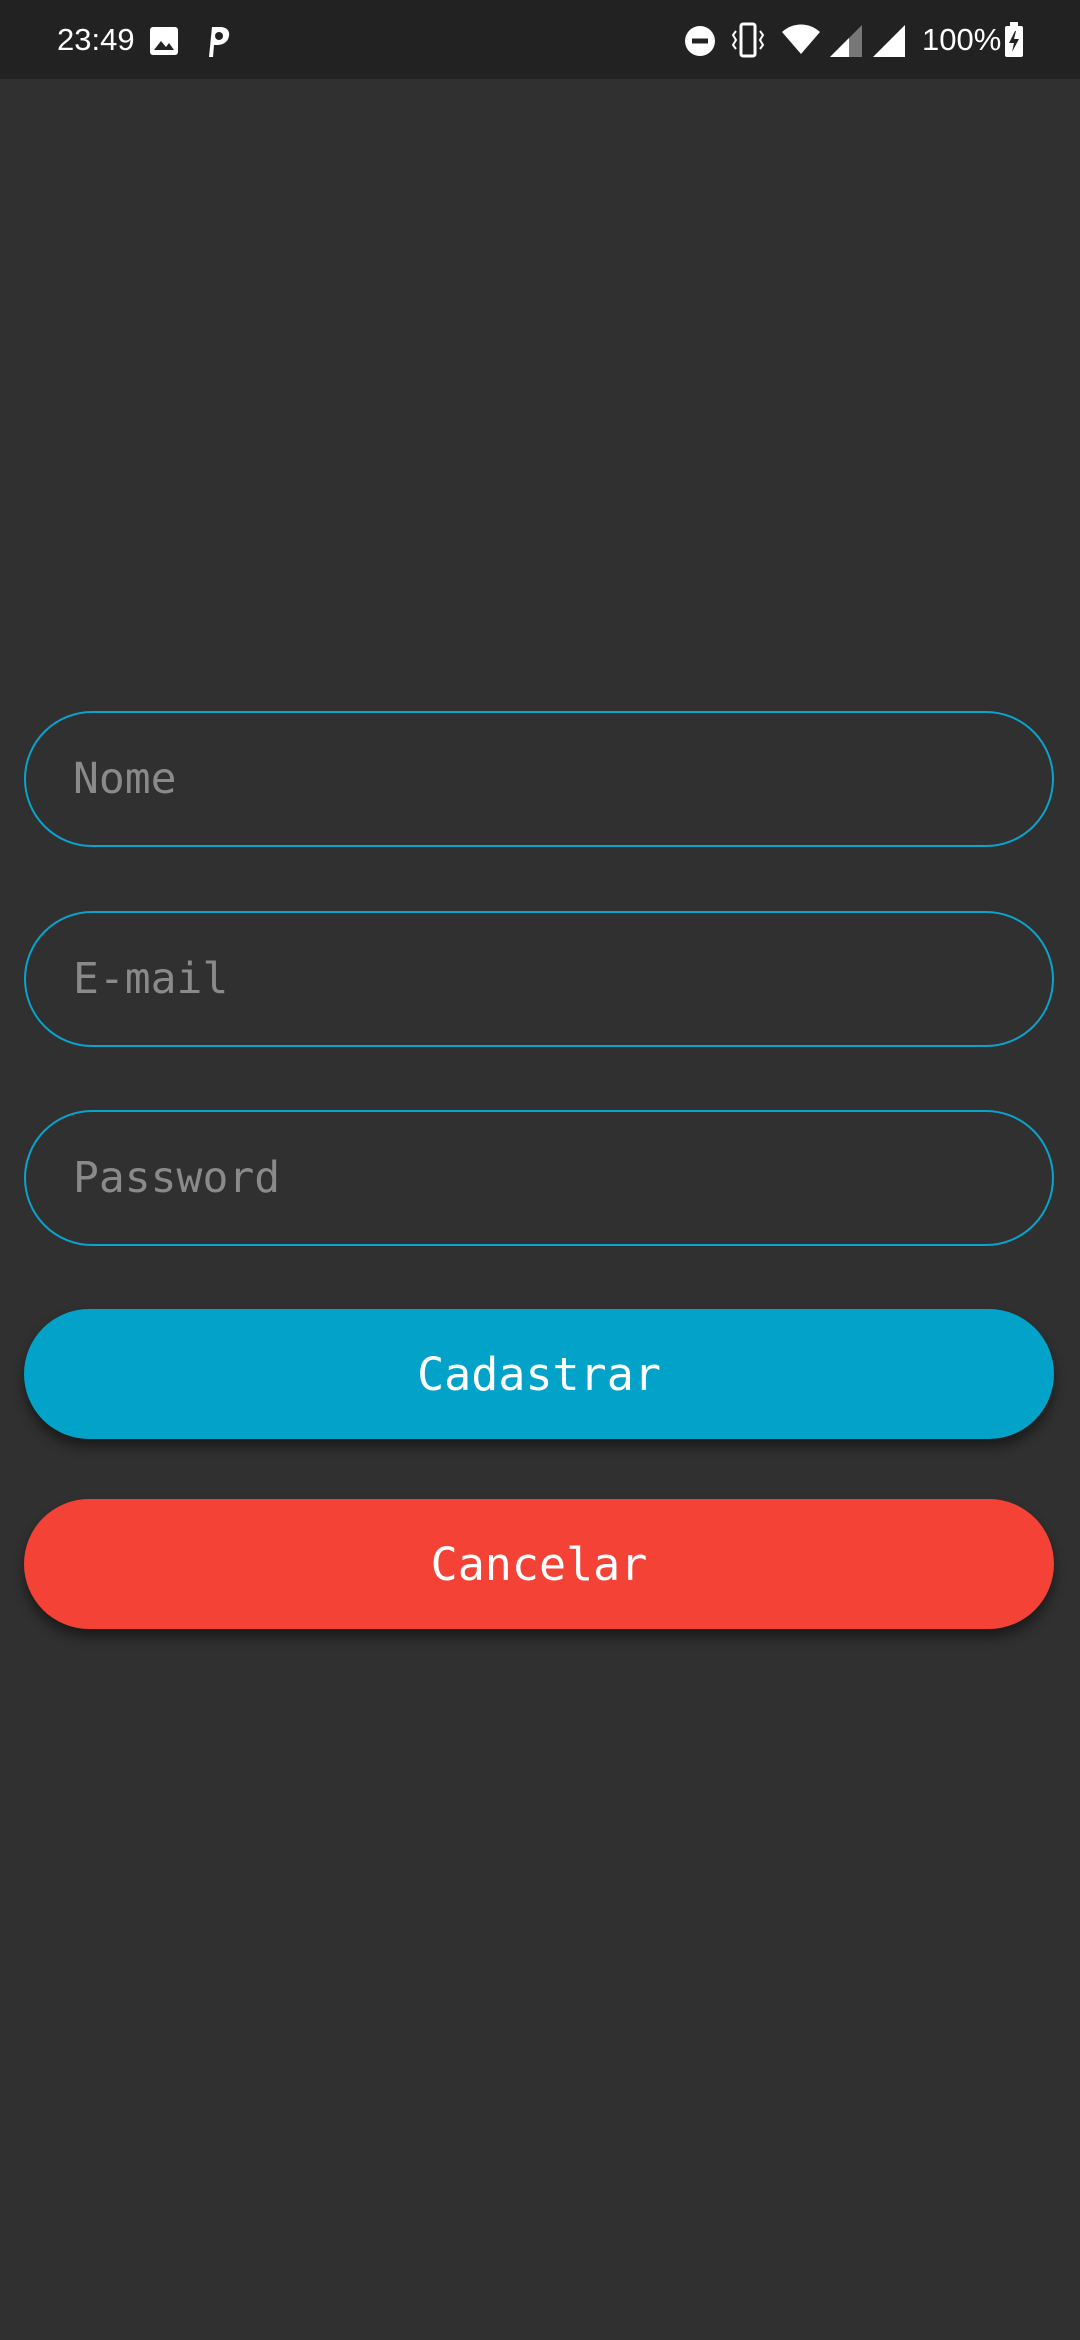  What do you see at coordinates (539, 1564) in the screenshot?
I see `cancel-button: Cancelar` at bounding box center [539, 1564].